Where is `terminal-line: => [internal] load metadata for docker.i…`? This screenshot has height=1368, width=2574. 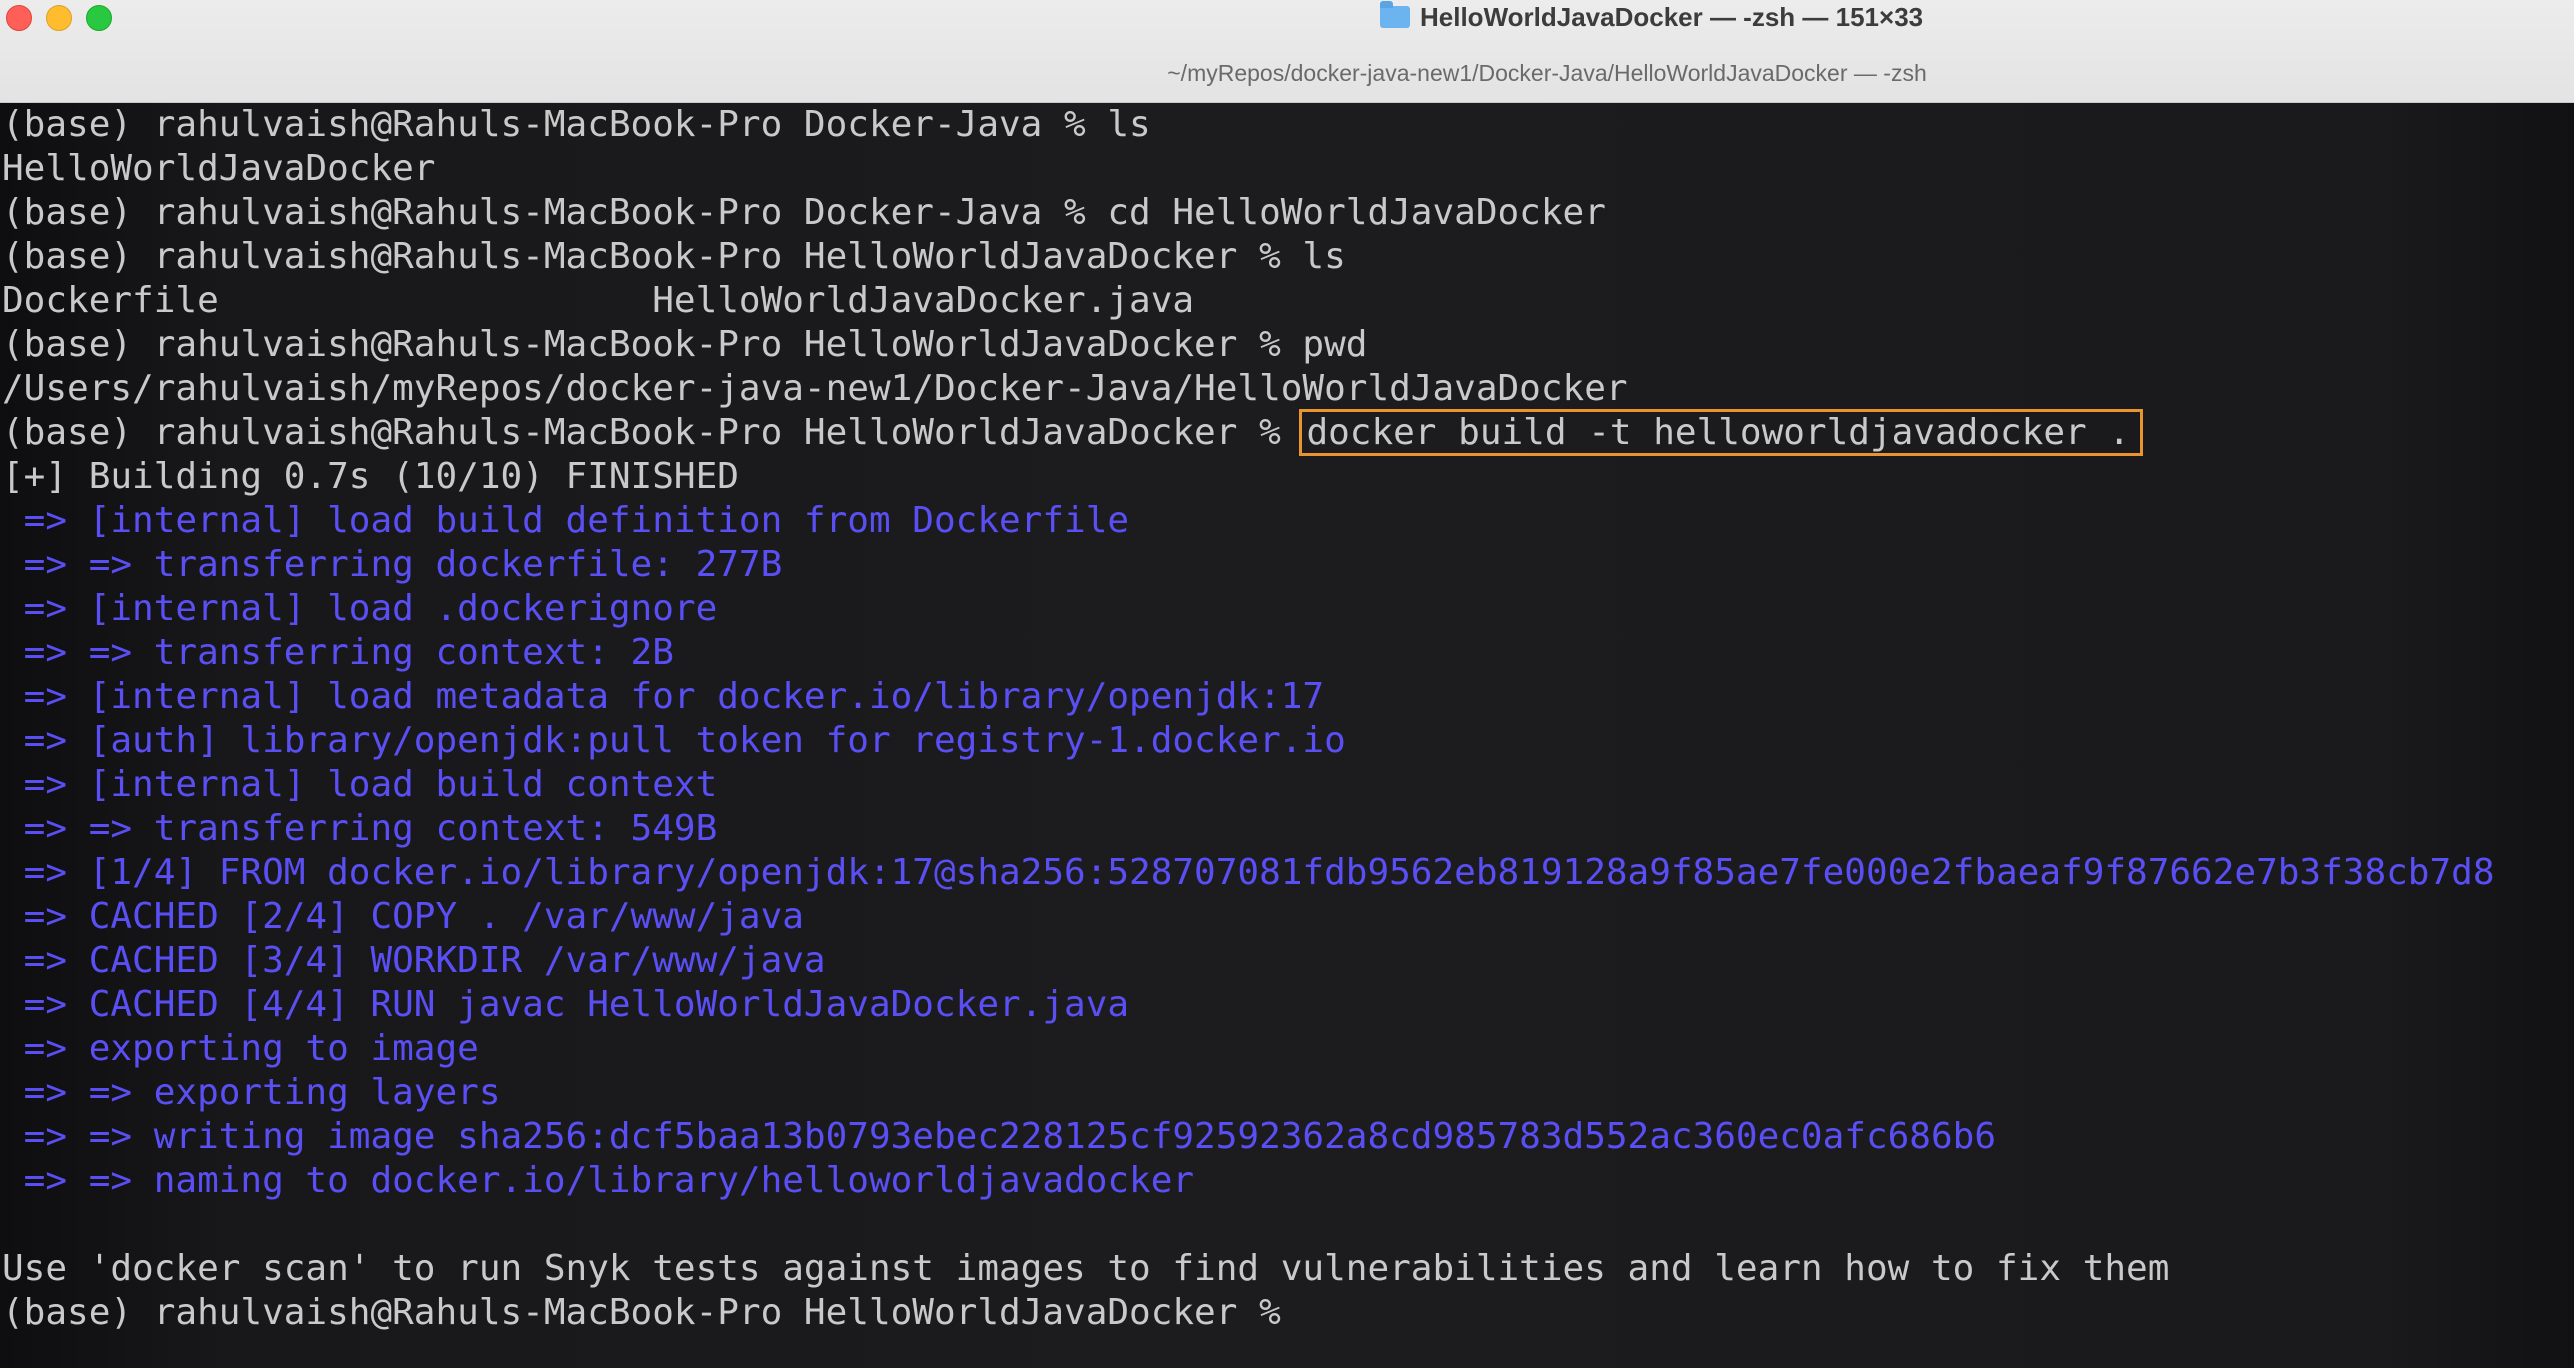
terminal-line: => [internal] load metadata for docker.i… is located at coordinates (1248, 697).